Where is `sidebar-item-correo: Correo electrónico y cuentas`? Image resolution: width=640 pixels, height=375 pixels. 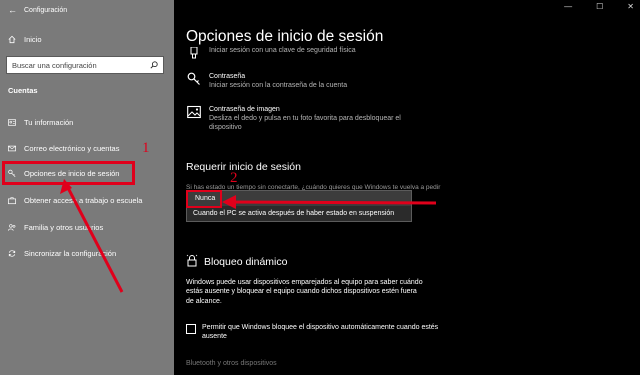
sidebar-item-correo: Correo electrónico y cuentas is located at coordinates (63, 148).